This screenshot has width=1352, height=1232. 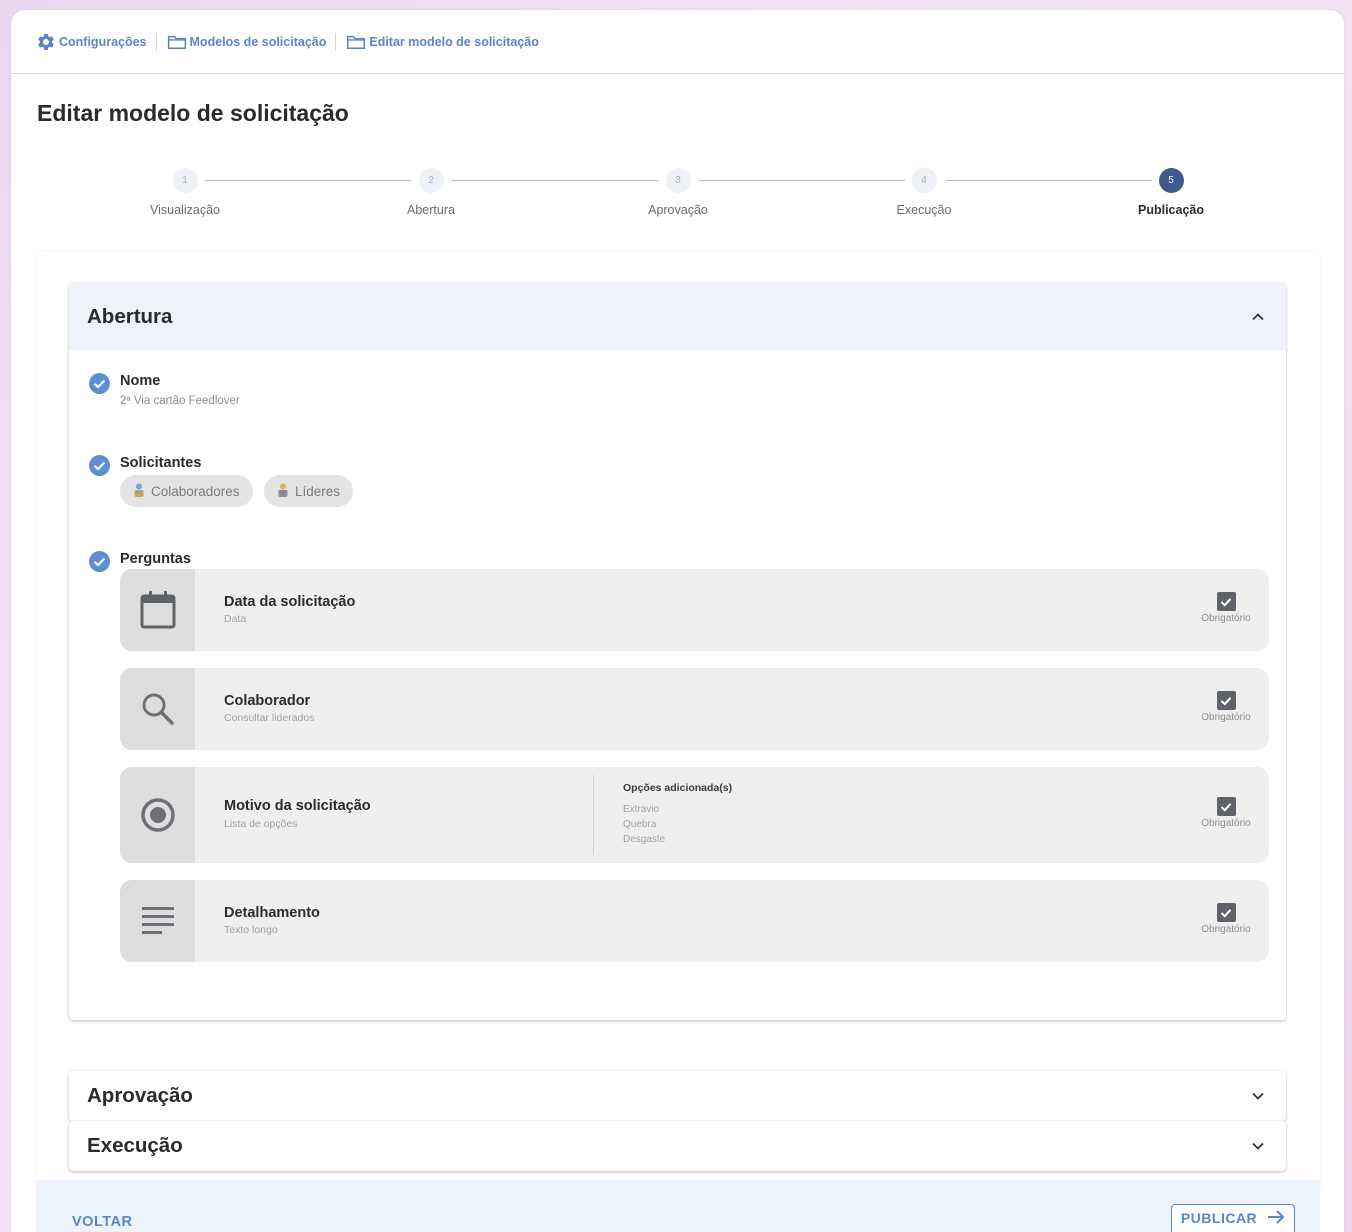 I want to click on nome-value: 2ª Via cartão Feedlover, so click(x=180, y=401).